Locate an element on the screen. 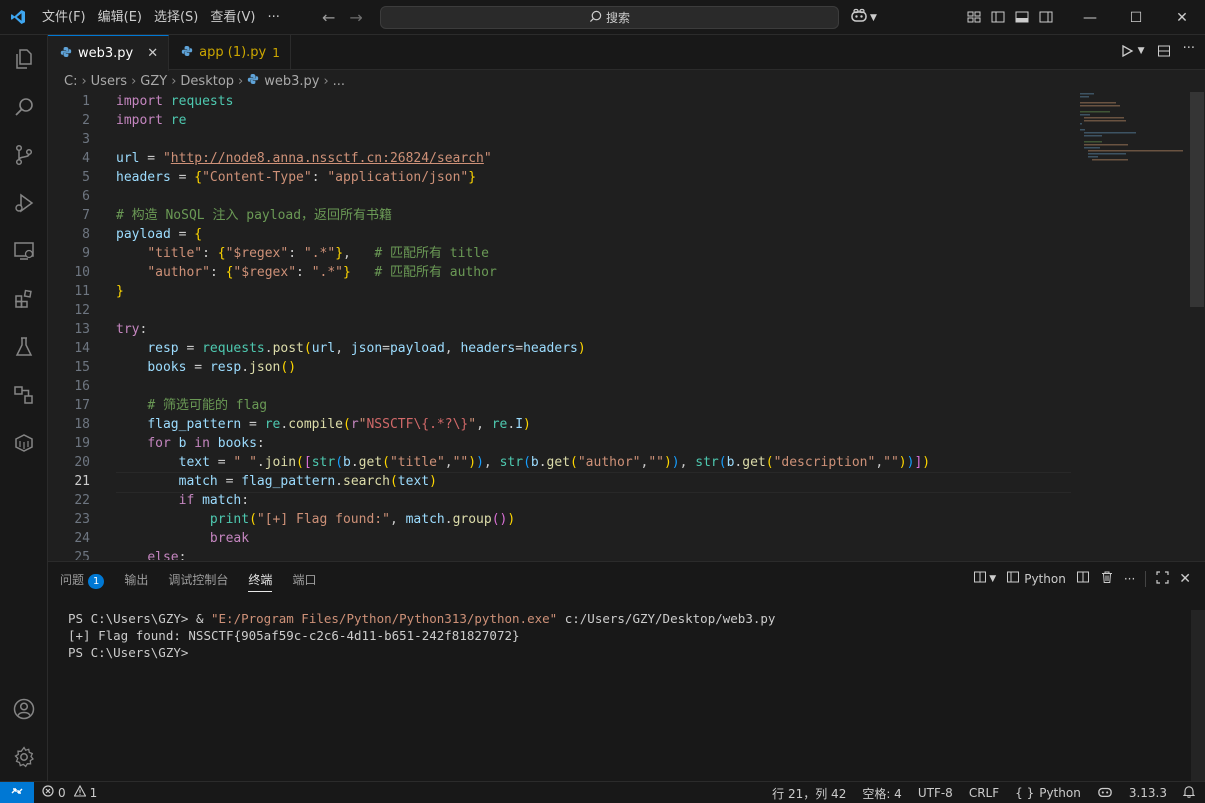  code-line: 13 try: is located at coordinates (613, 329).